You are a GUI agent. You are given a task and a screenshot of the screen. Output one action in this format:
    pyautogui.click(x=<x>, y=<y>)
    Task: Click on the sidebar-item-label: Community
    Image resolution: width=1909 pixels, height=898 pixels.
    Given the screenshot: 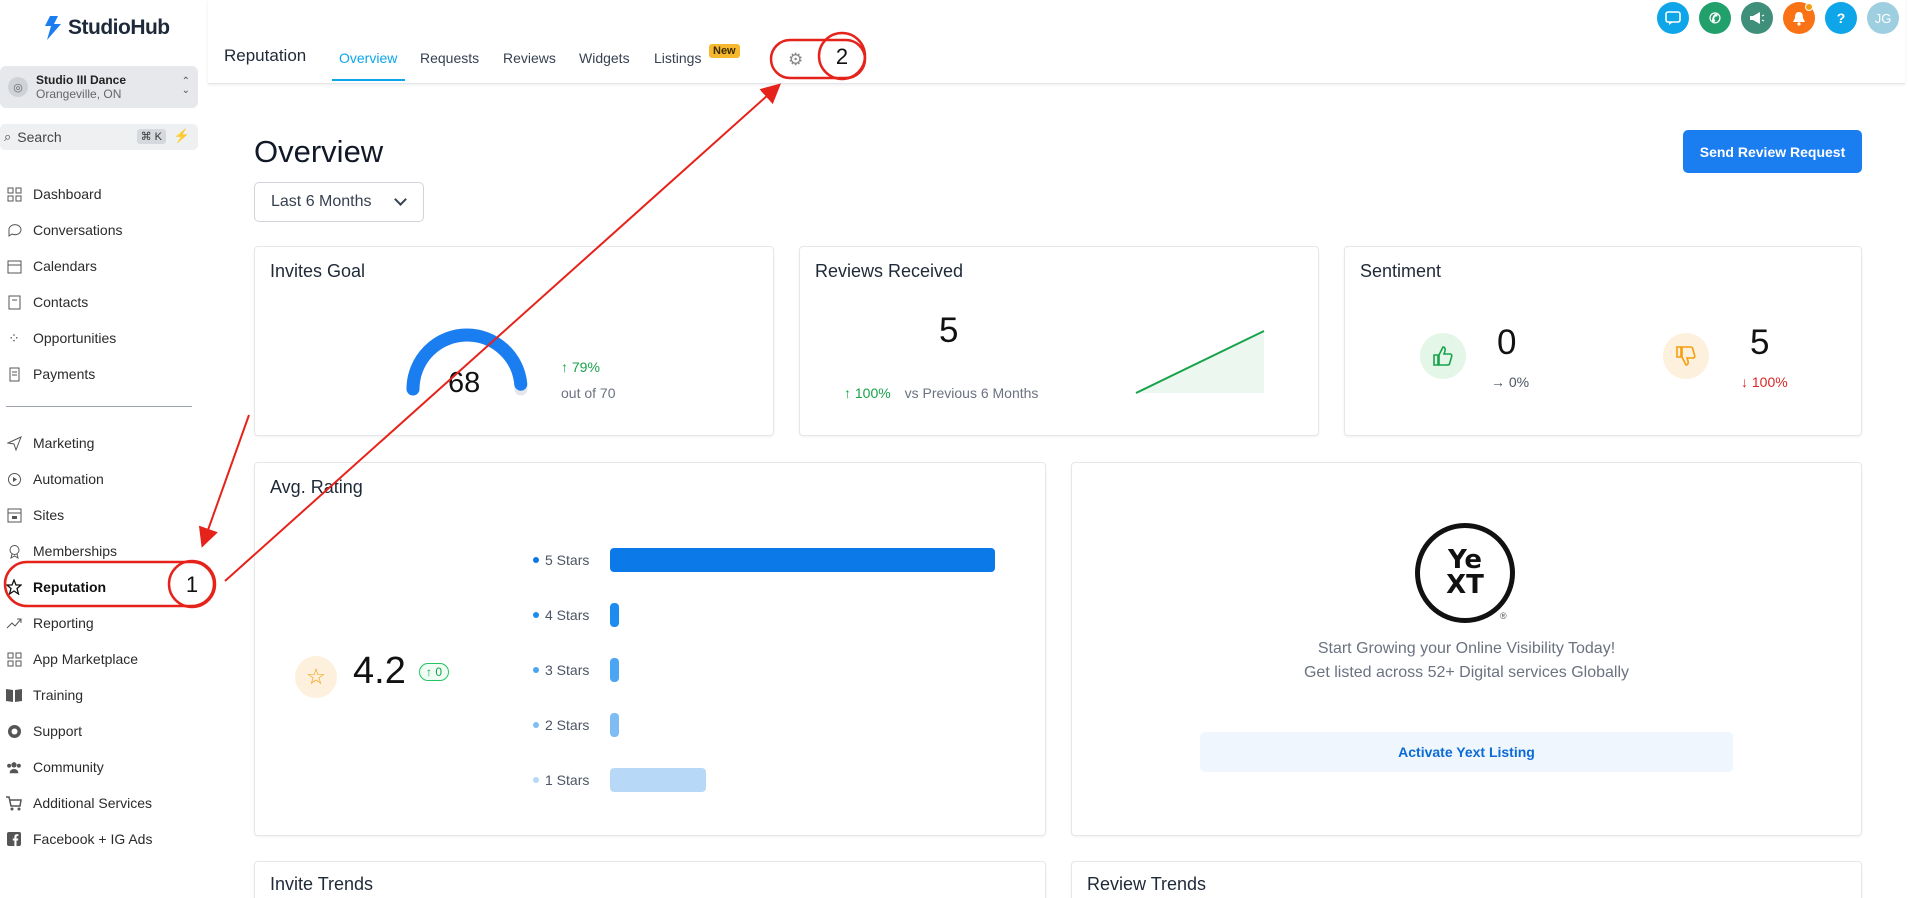 What is the action you would take?
    pyautogui.click(x=68, y=767)
    